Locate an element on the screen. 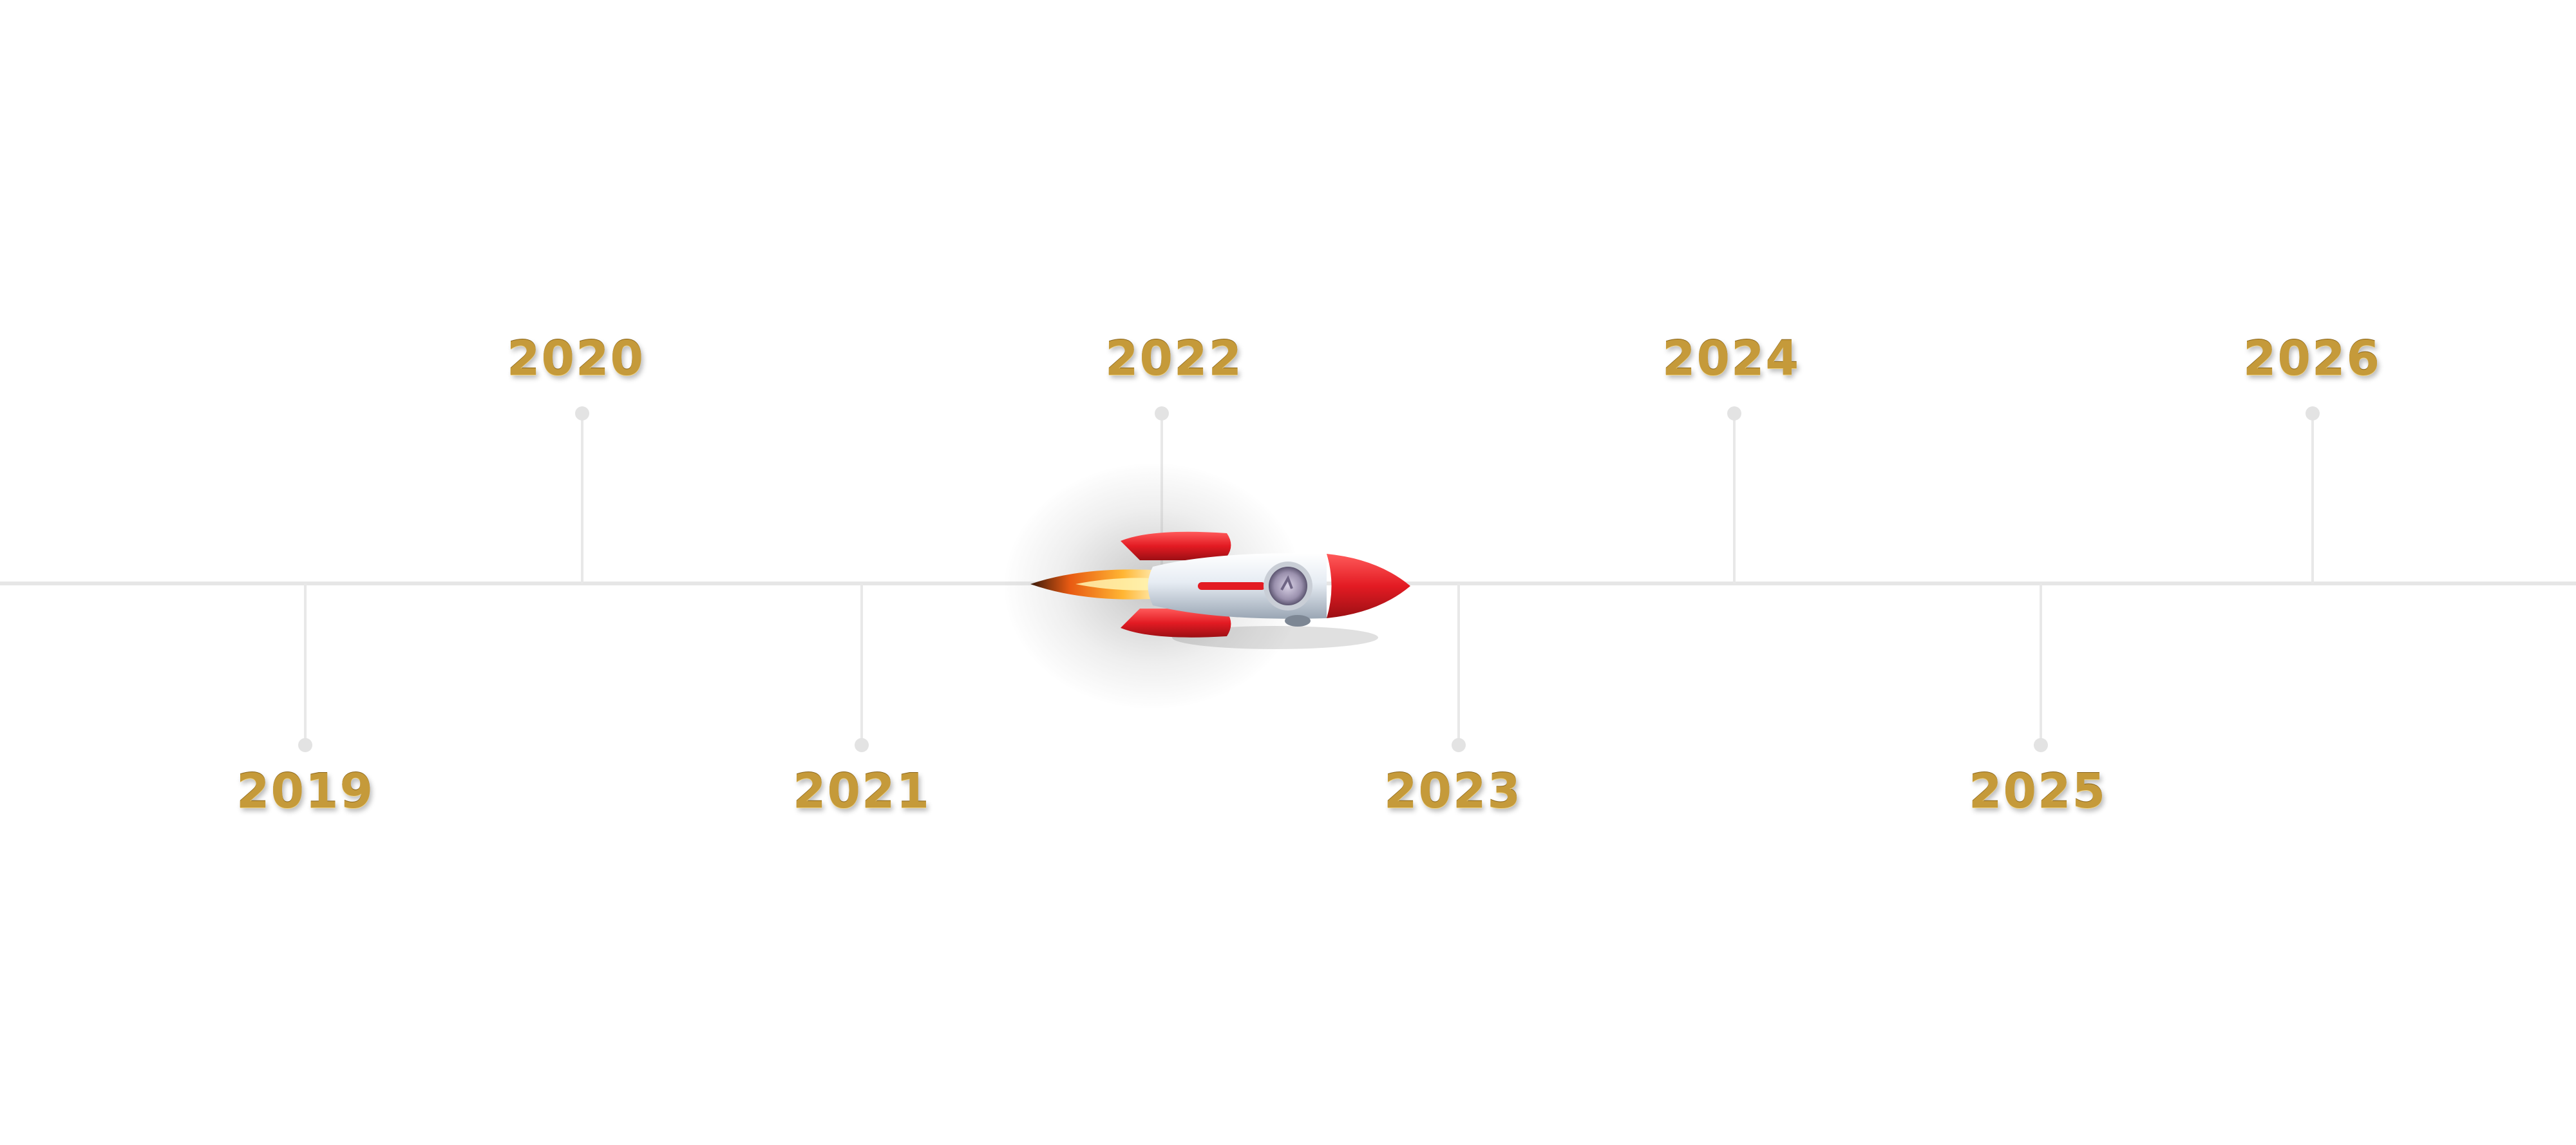 The height and width of the screenshot is (1145, 2576). marker-dot-2020 is located at coordinates (582, 413).